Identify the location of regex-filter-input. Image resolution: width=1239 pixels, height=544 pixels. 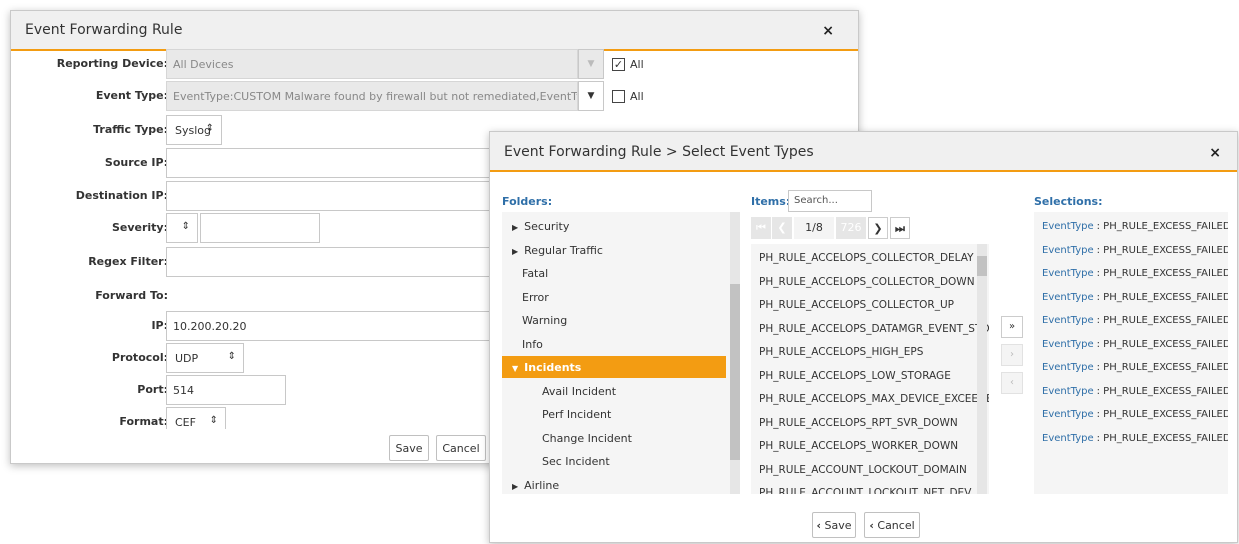
(331, 262).